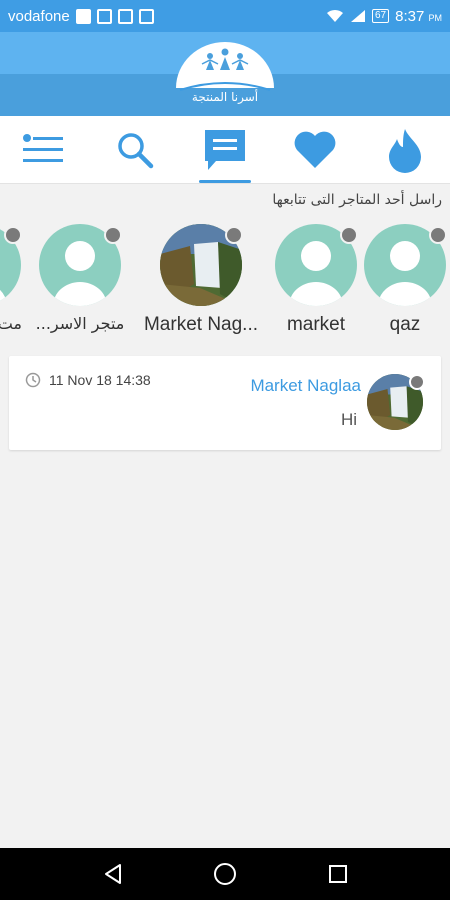 The image size is (450, 900). I want to click on recents-icon, so click(338, 874).